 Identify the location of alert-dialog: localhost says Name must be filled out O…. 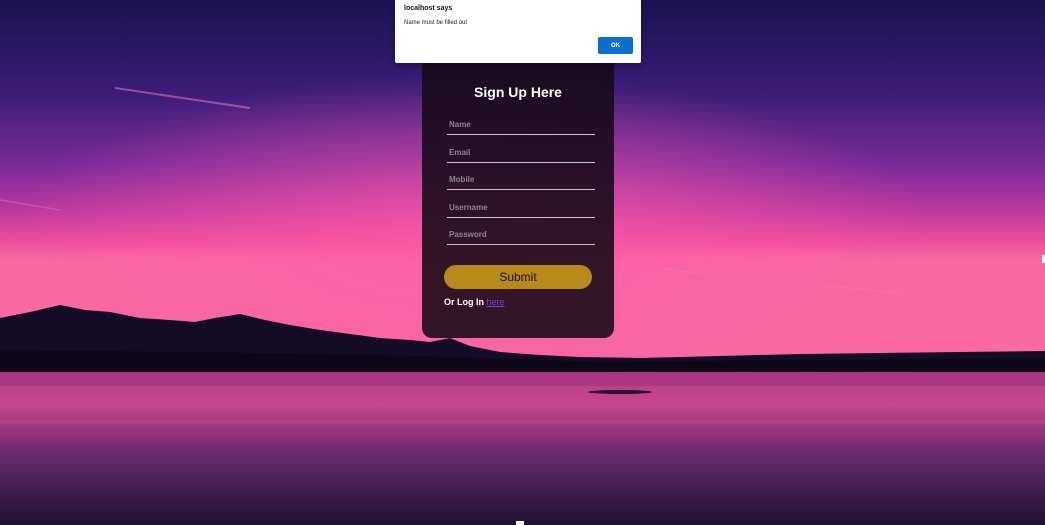
(518, 31).